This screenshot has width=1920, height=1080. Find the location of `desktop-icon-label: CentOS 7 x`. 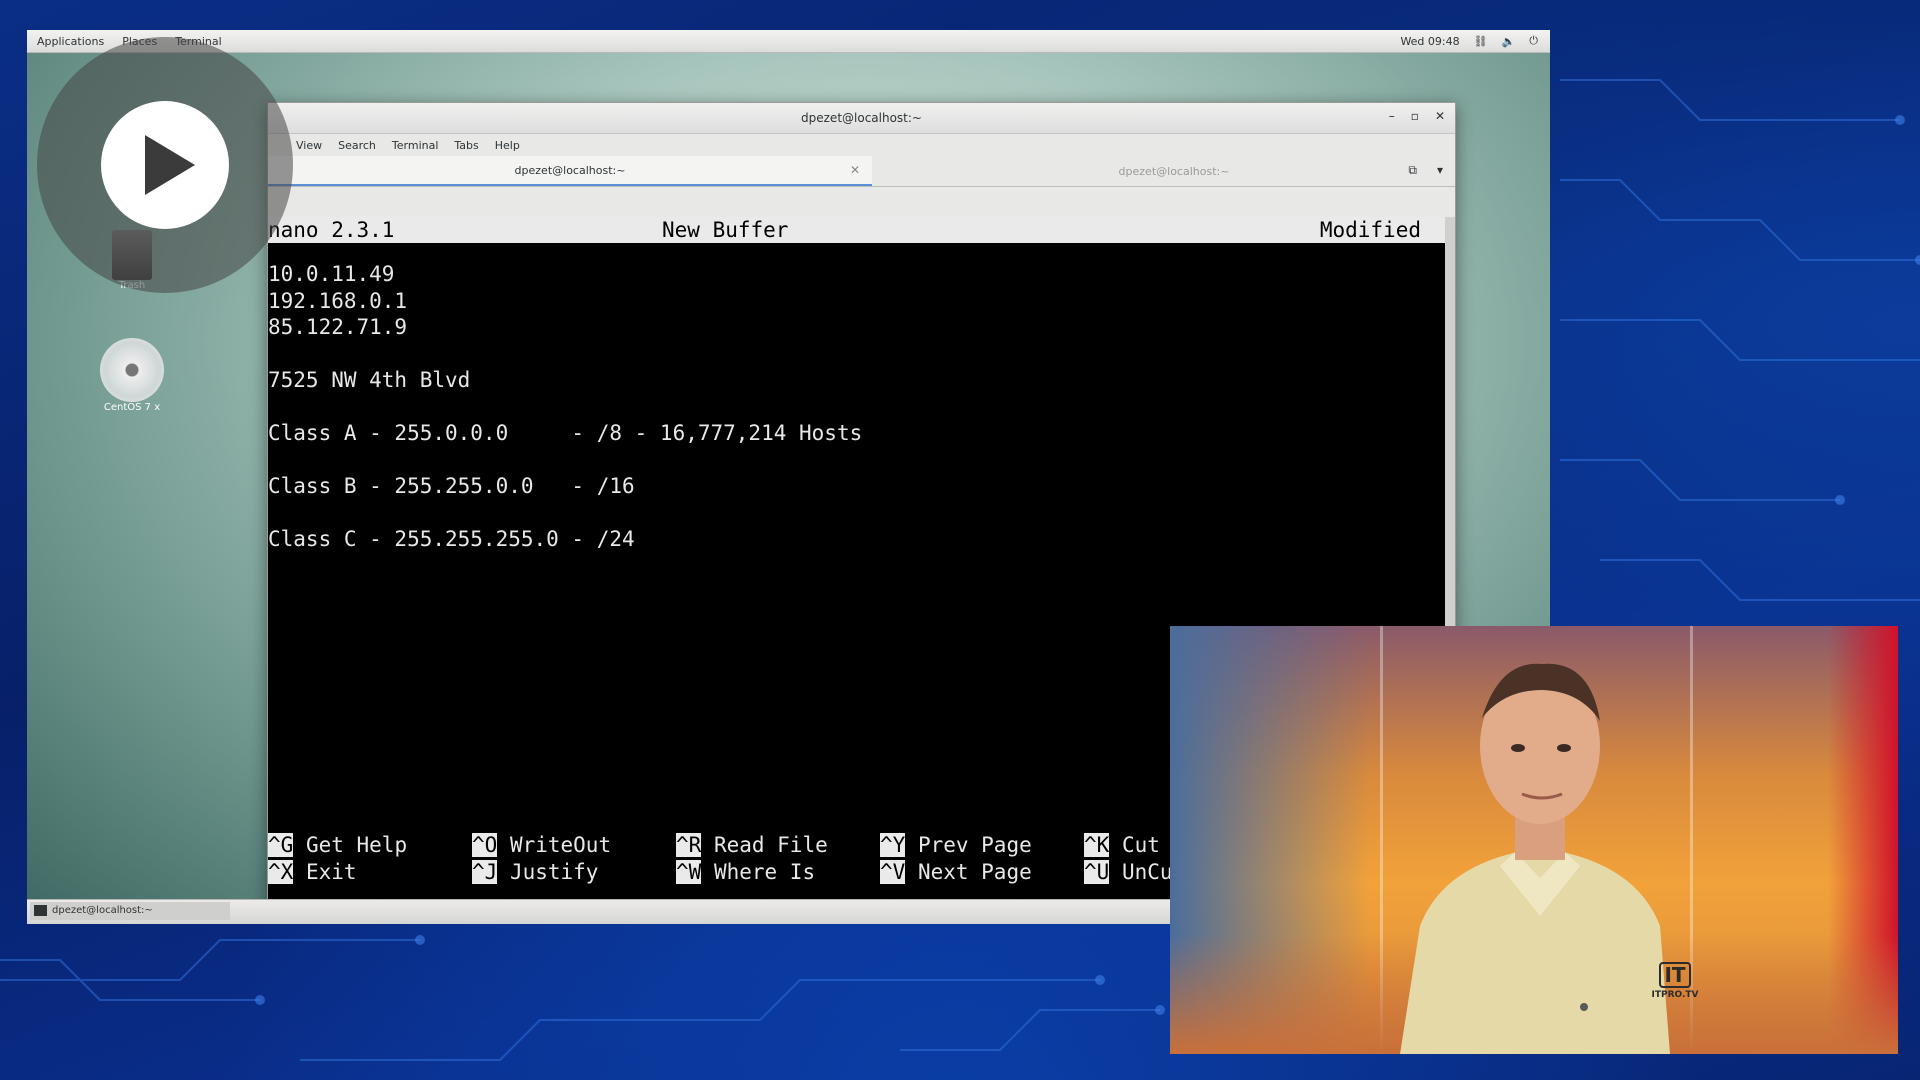

desktop-icon-label: CentOS 7 x is located at coordinates (132, 407).